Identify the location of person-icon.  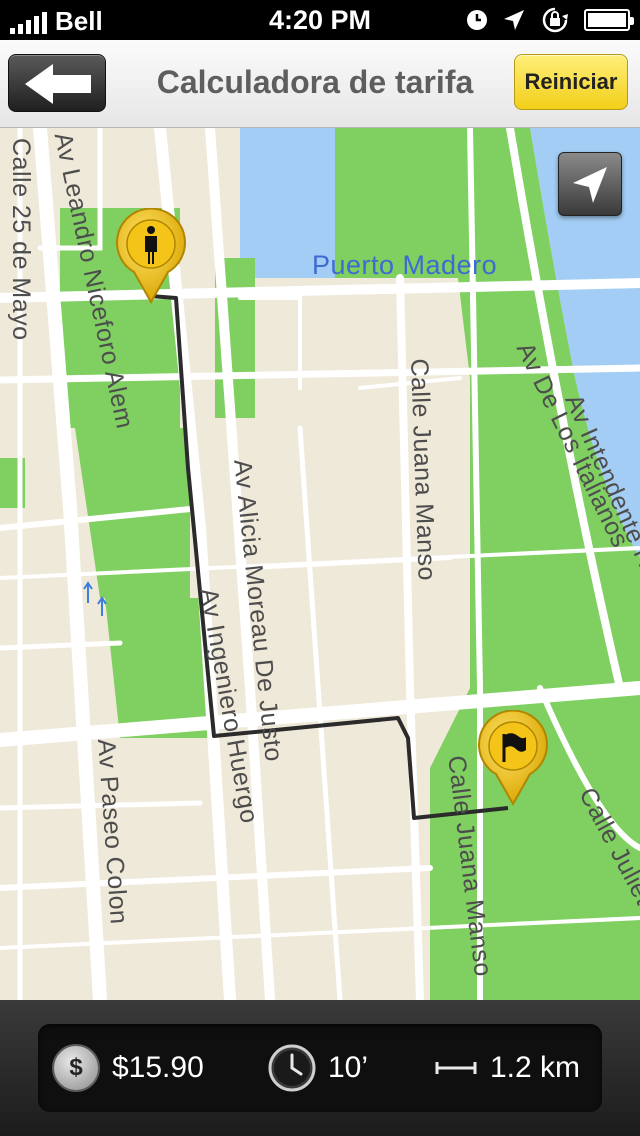
(151, 256).